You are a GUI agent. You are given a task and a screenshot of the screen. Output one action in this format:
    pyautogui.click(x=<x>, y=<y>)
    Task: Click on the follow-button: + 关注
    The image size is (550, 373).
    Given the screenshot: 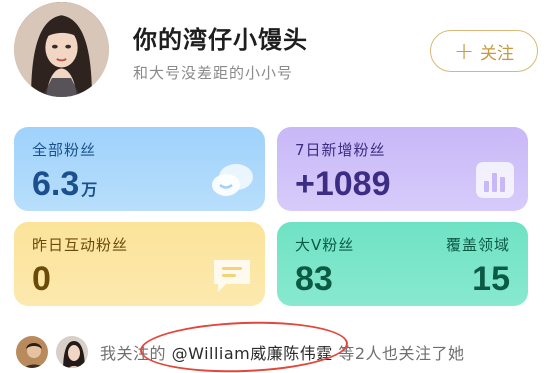 What is the action you would take?
    pyautogui.click(x=484, y=51)
    